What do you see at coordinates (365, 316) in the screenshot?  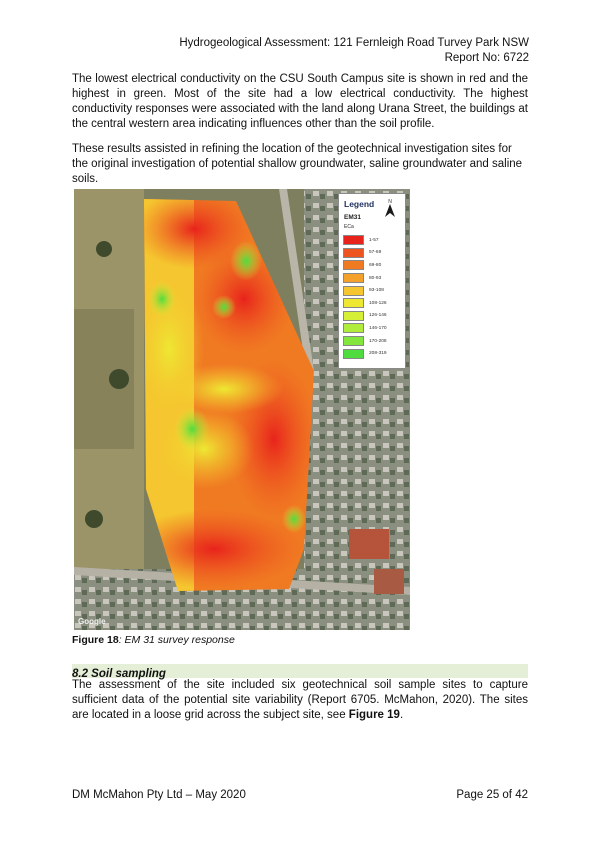 I see `legend-item: 126-146` at bounding box center [365, 316].